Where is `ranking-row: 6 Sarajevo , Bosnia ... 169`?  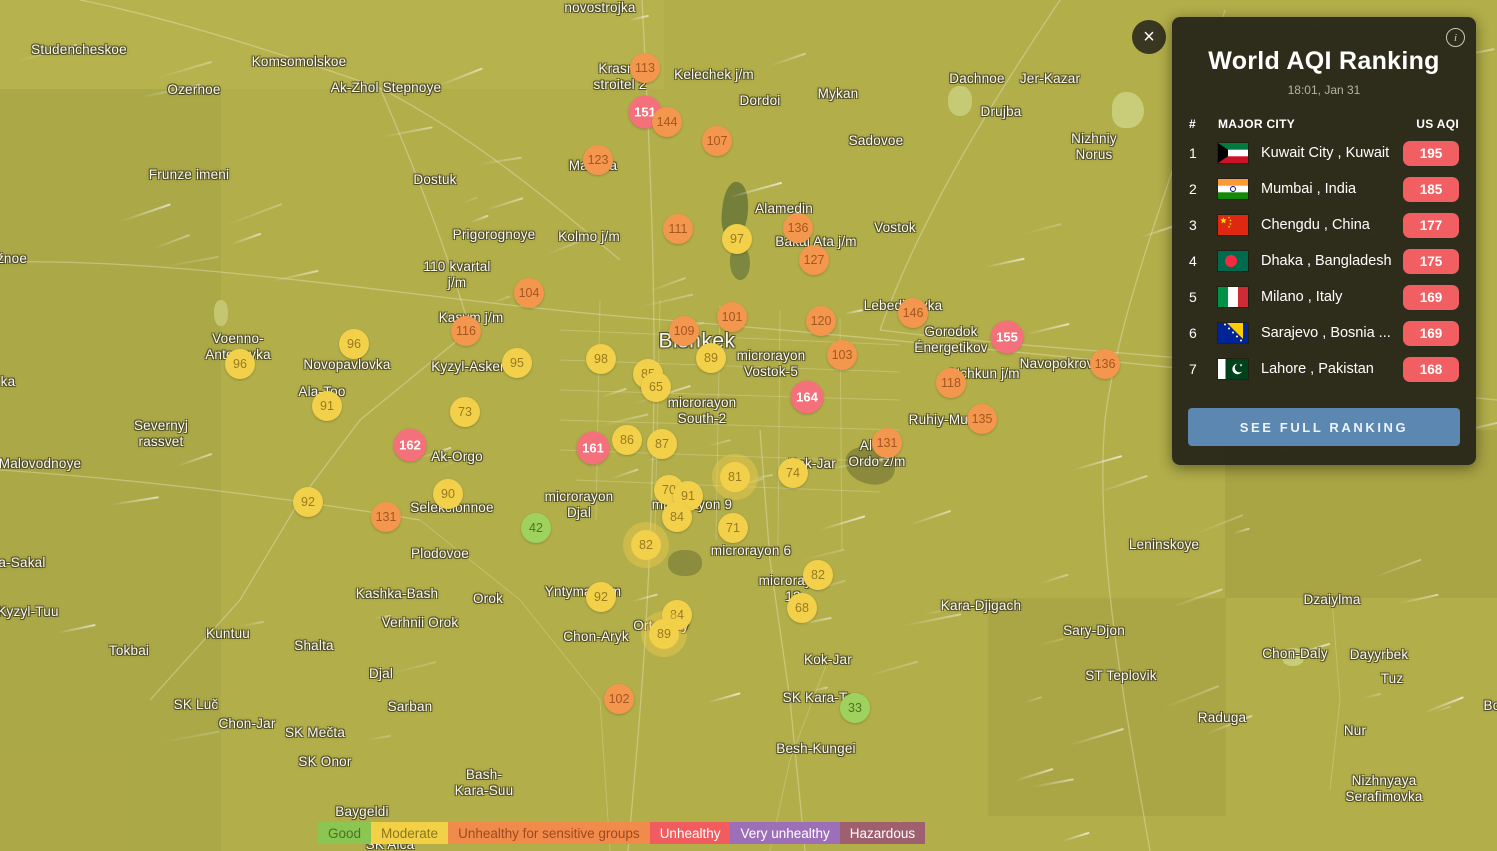
ranking-row: 6 Sarajevo , Bosnia ... 169 is located at coordinates (1324, 333).